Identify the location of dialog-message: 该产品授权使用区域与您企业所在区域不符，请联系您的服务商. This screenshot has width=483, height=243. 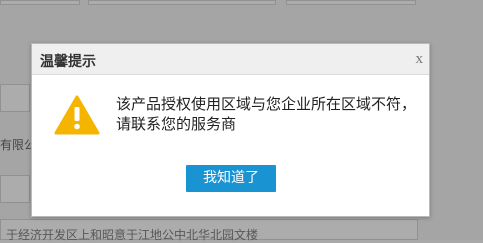
(266, 114).